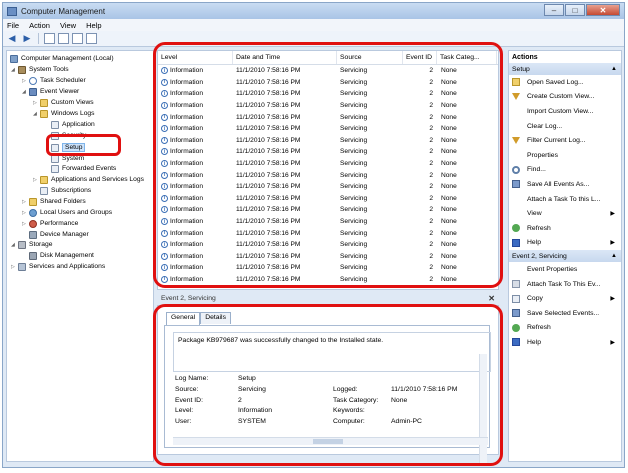  I want to click on tree-item-storage: ◢ Storage, so click(31, 244).